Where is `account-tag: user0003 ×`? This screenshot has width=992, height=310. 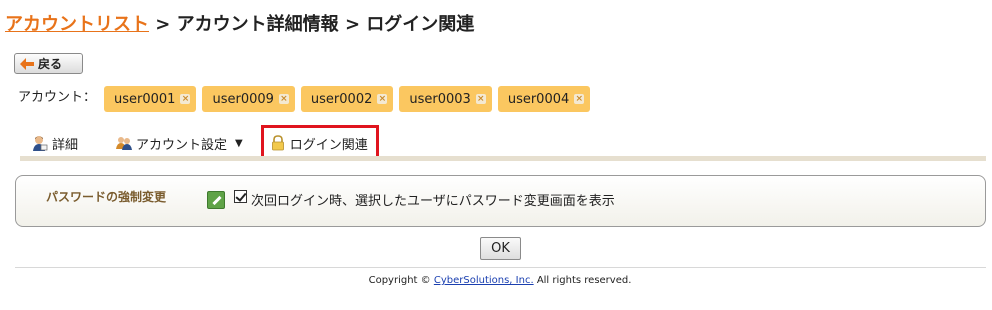
account-tag: user0003 × is located at coordinates (445, 99).